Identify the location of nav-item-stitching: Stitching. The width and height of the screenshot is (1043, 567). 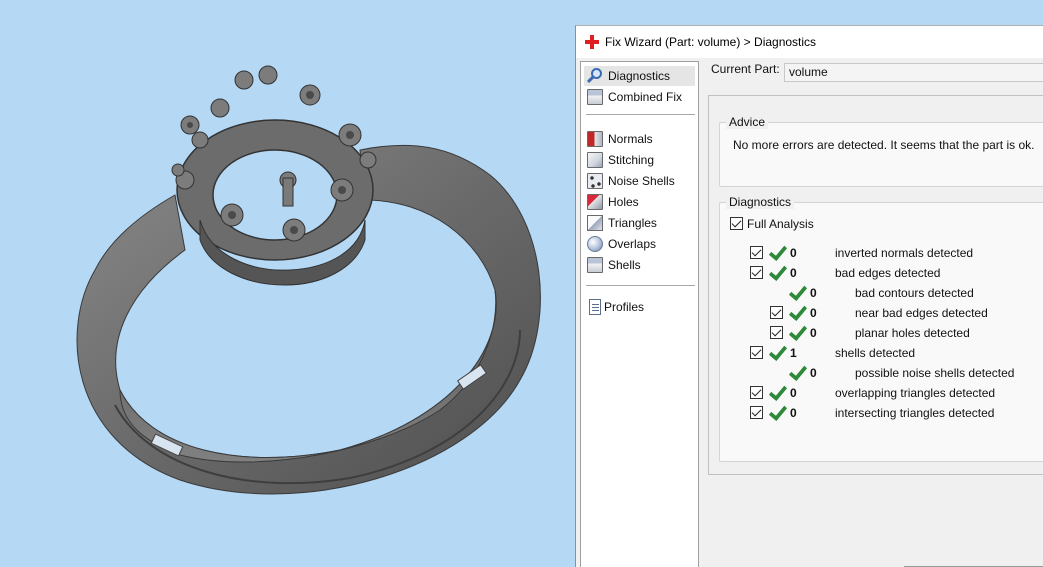
(639, 160).